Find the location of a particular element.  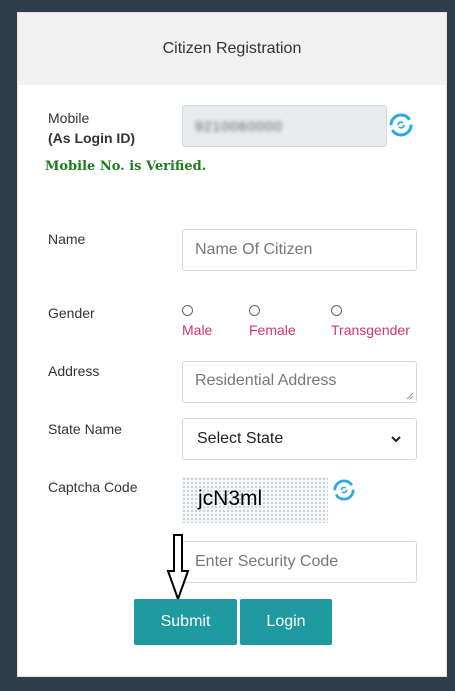

refresh-icon is located at coordinates (401, 125).